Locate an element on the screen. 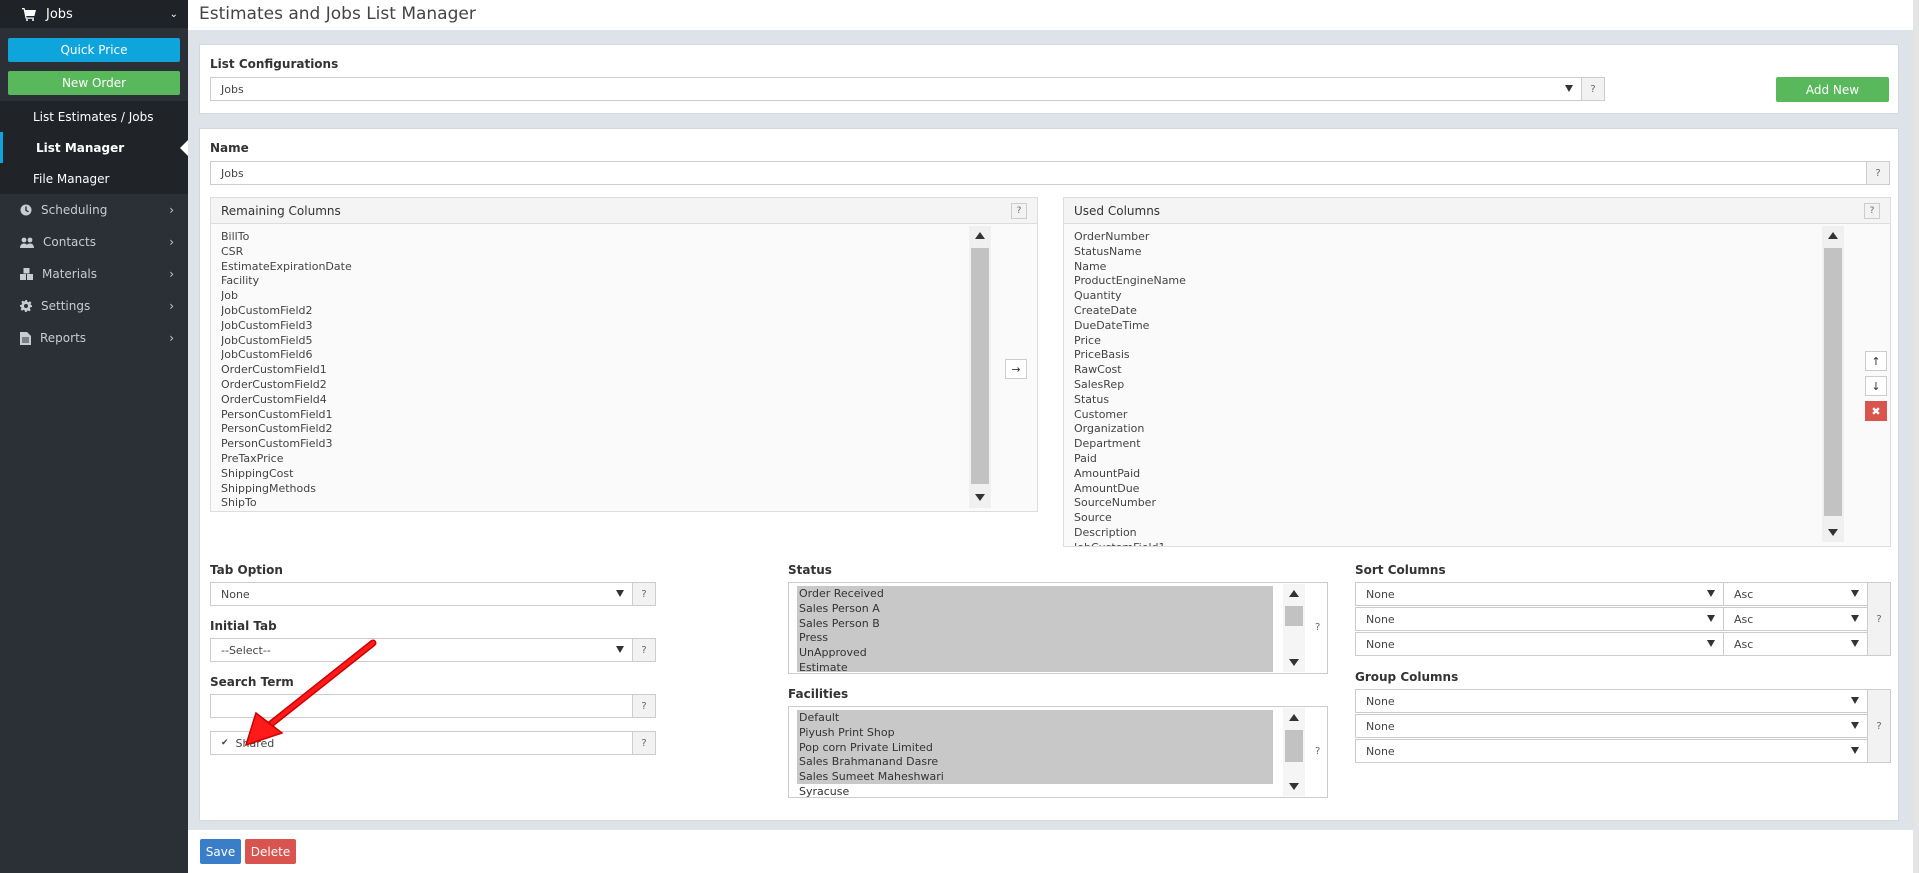  list-item: Sales Sumeet Maheshwari is located at coordinates (871, 777).